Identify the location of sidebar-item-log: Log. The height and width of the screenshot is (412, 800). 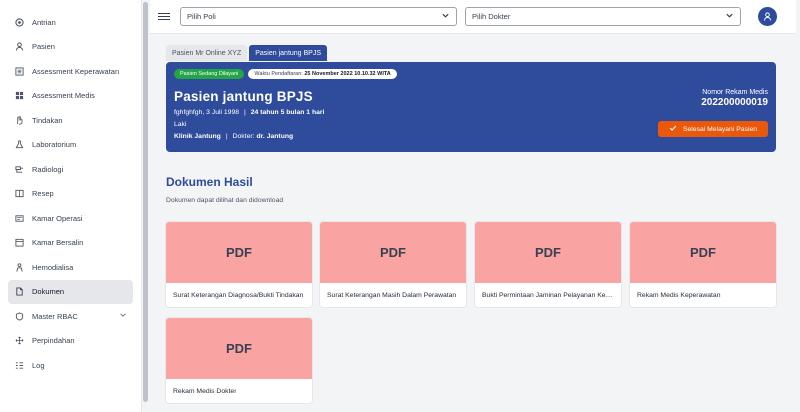
(70, 365).